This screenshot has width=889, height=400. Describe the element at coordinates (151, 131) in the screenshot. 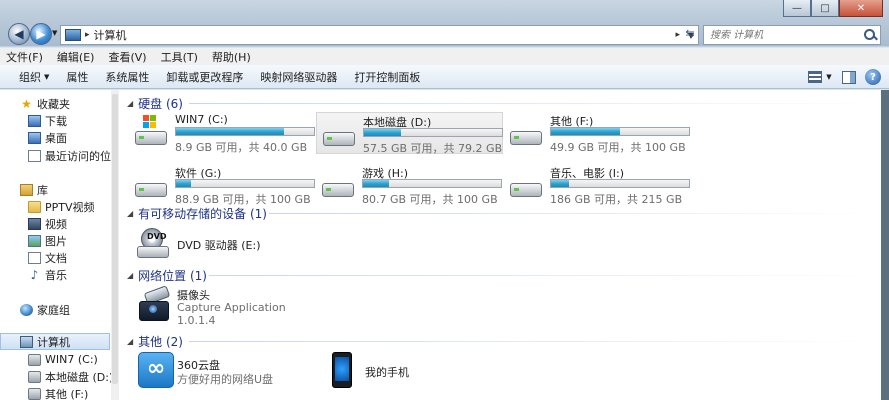

I see `windows-drive-icon` at that location.